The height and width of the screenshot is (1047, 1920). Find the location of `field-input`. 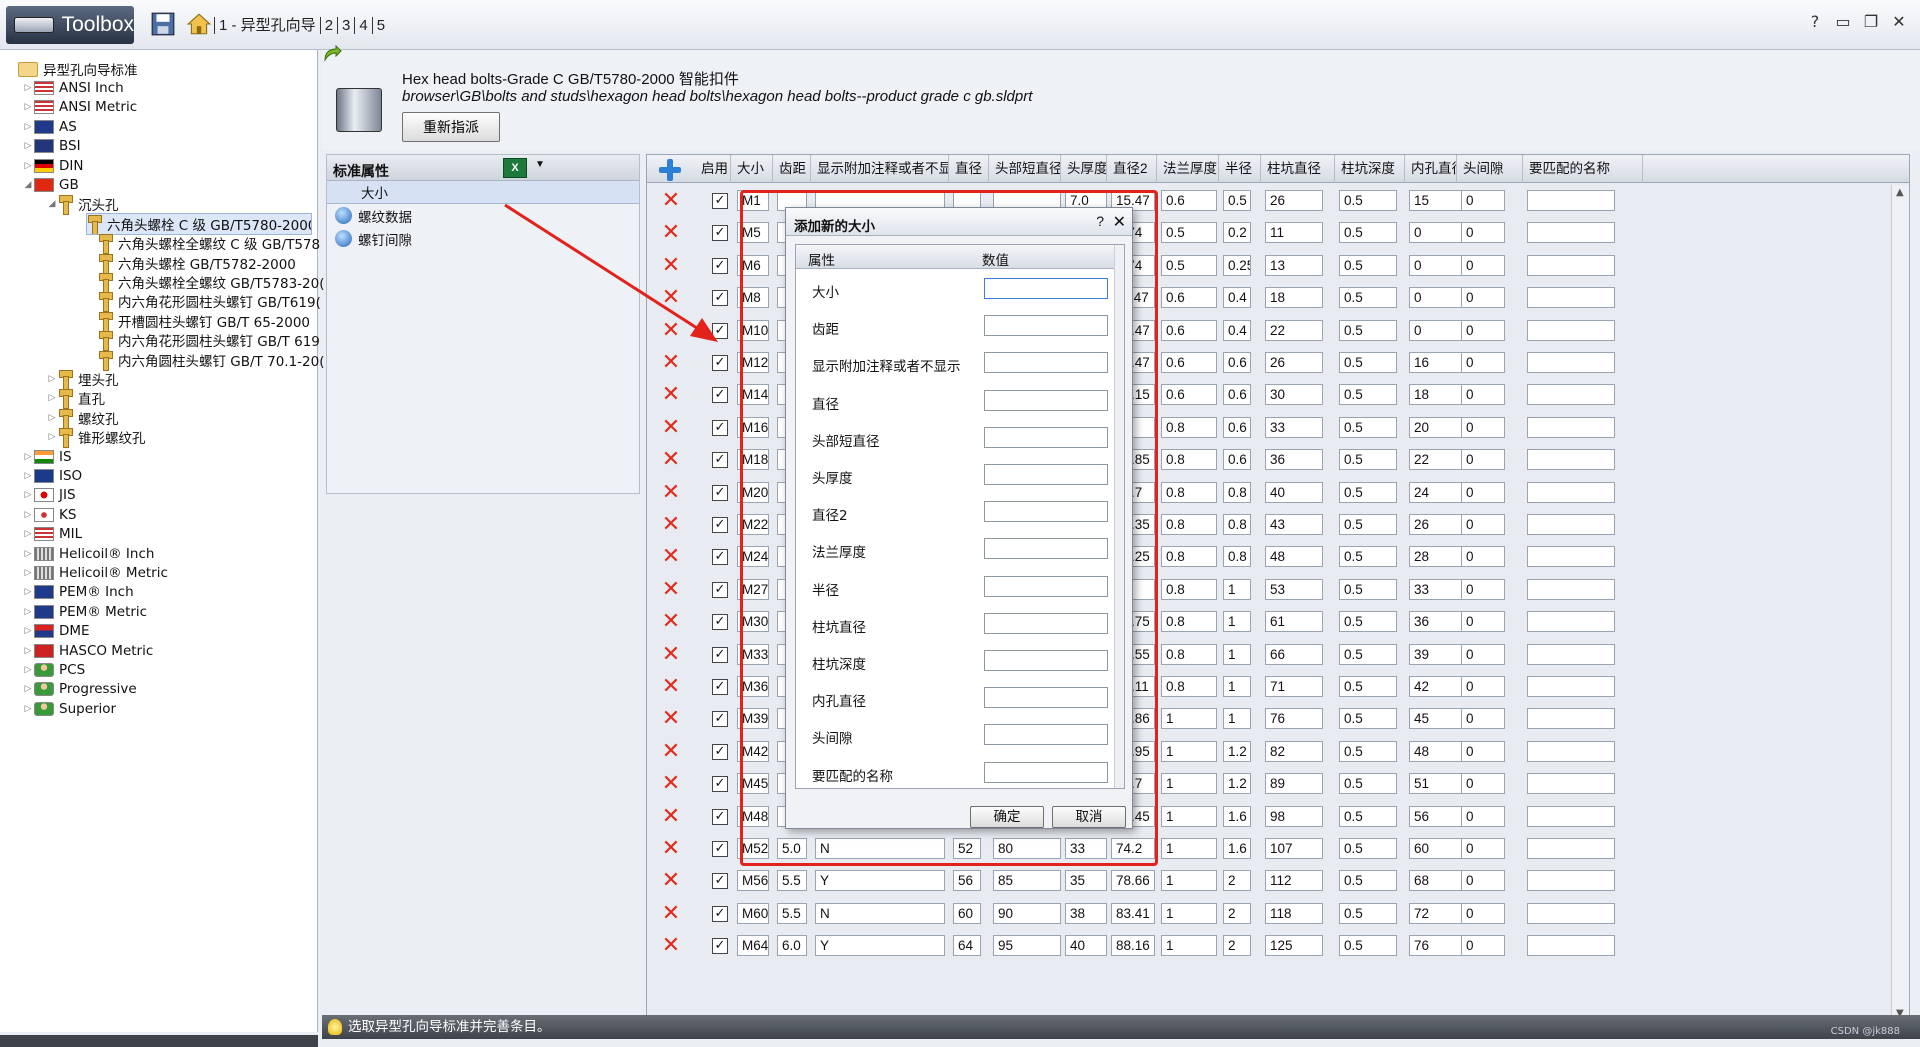

field-input is located at coordinates (1046, 660).